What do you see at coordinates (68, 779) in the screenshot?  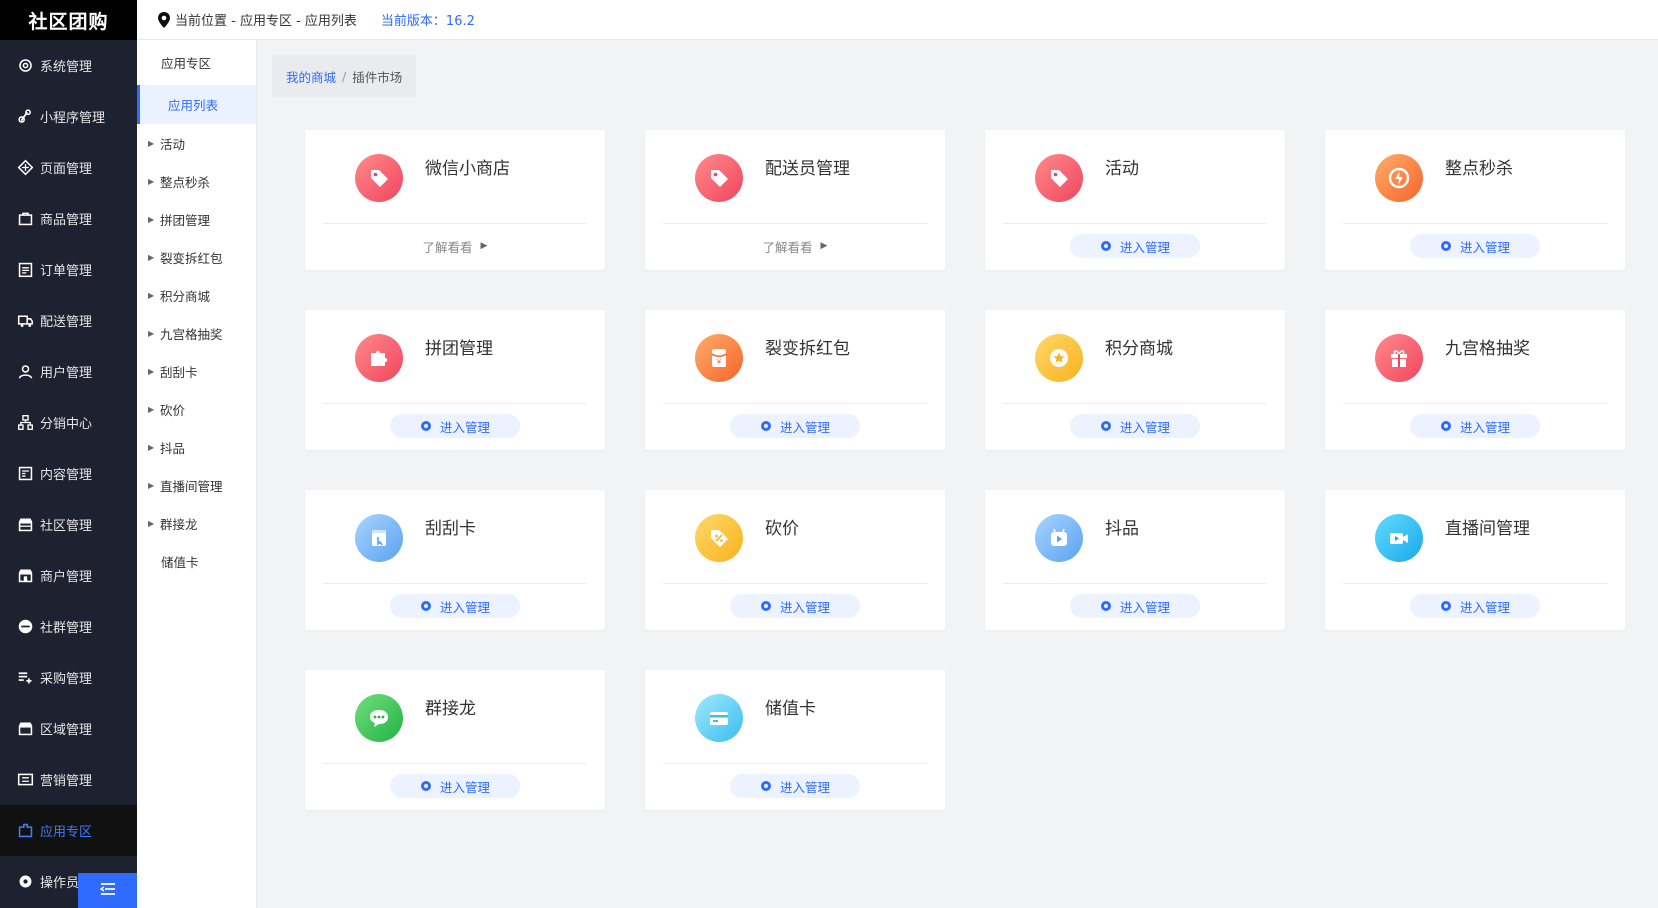 I see `sidebar-item-marketing: 营销管理` at bounding box center [68, 779].